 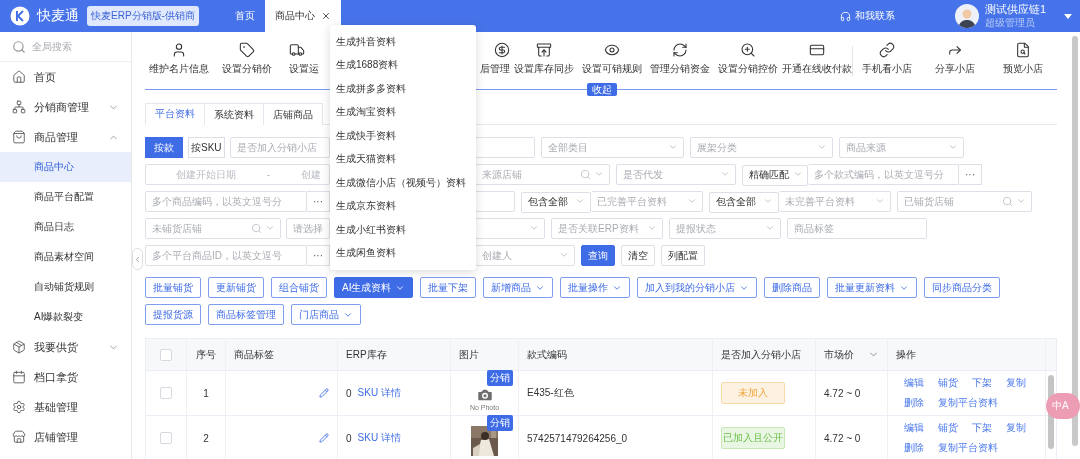 I want to click on collapse-button: 收起, so click(x=602, y=89).